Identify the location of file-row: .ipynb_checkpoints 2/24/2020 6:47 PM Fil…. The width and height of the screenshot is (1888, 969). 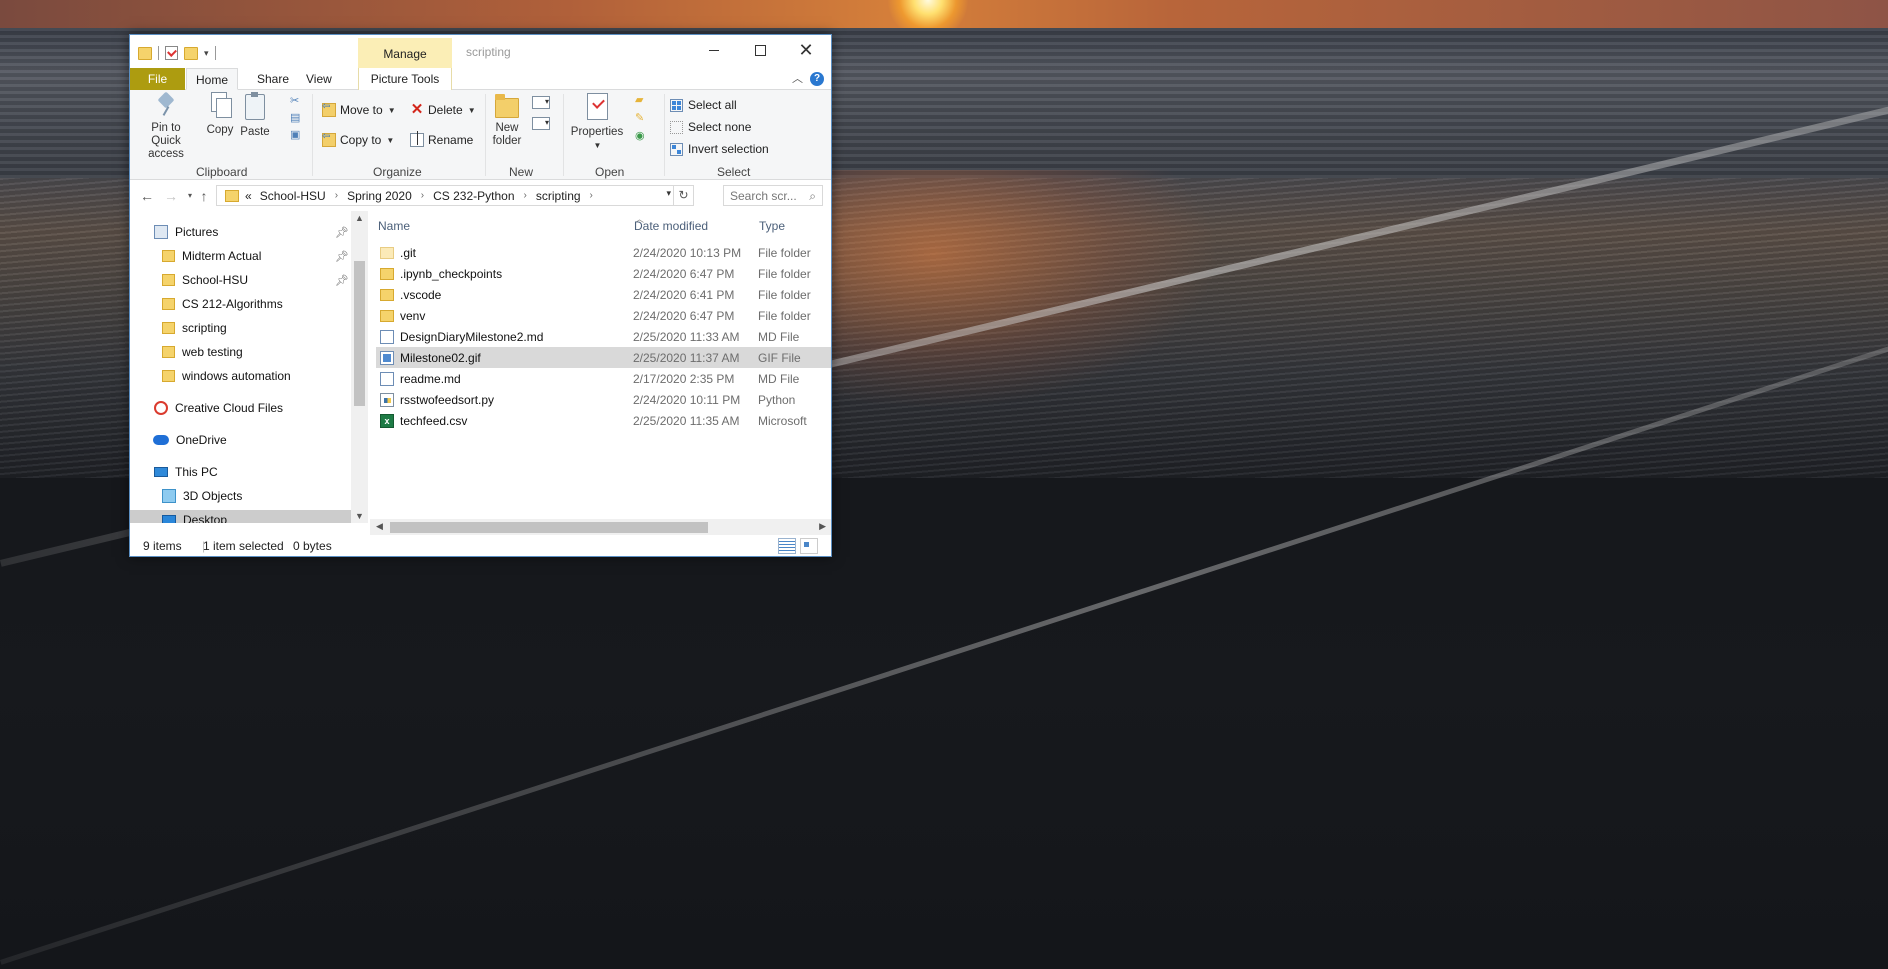
(603, 273).